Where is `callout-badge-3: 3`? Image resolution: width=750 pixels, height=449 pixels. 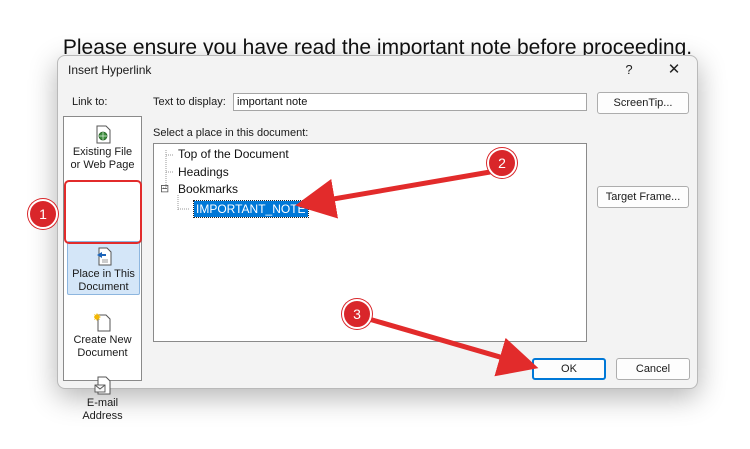 callout-badge-3: 3 is located at coordinates (357, 314).